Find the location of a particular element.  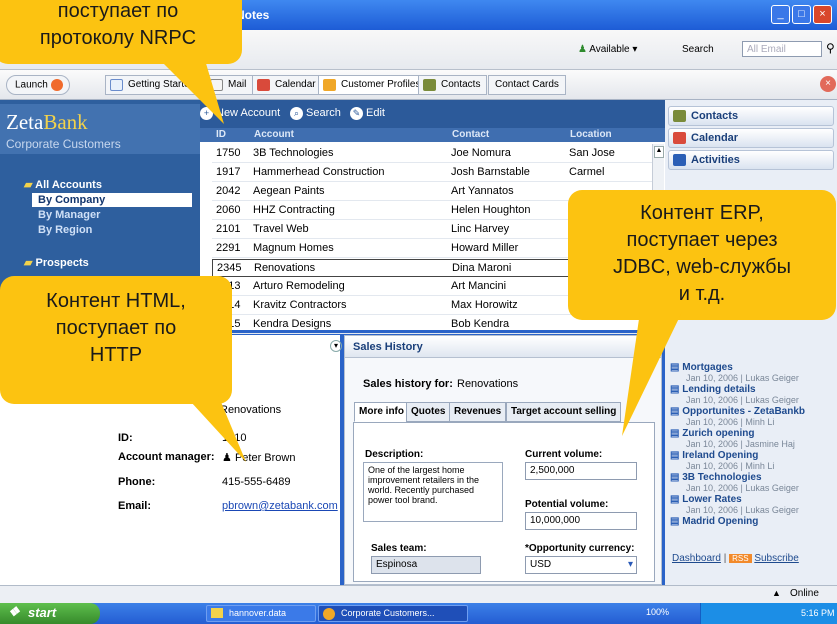

cell-location: Carmel is located at coordinates (587, 172).